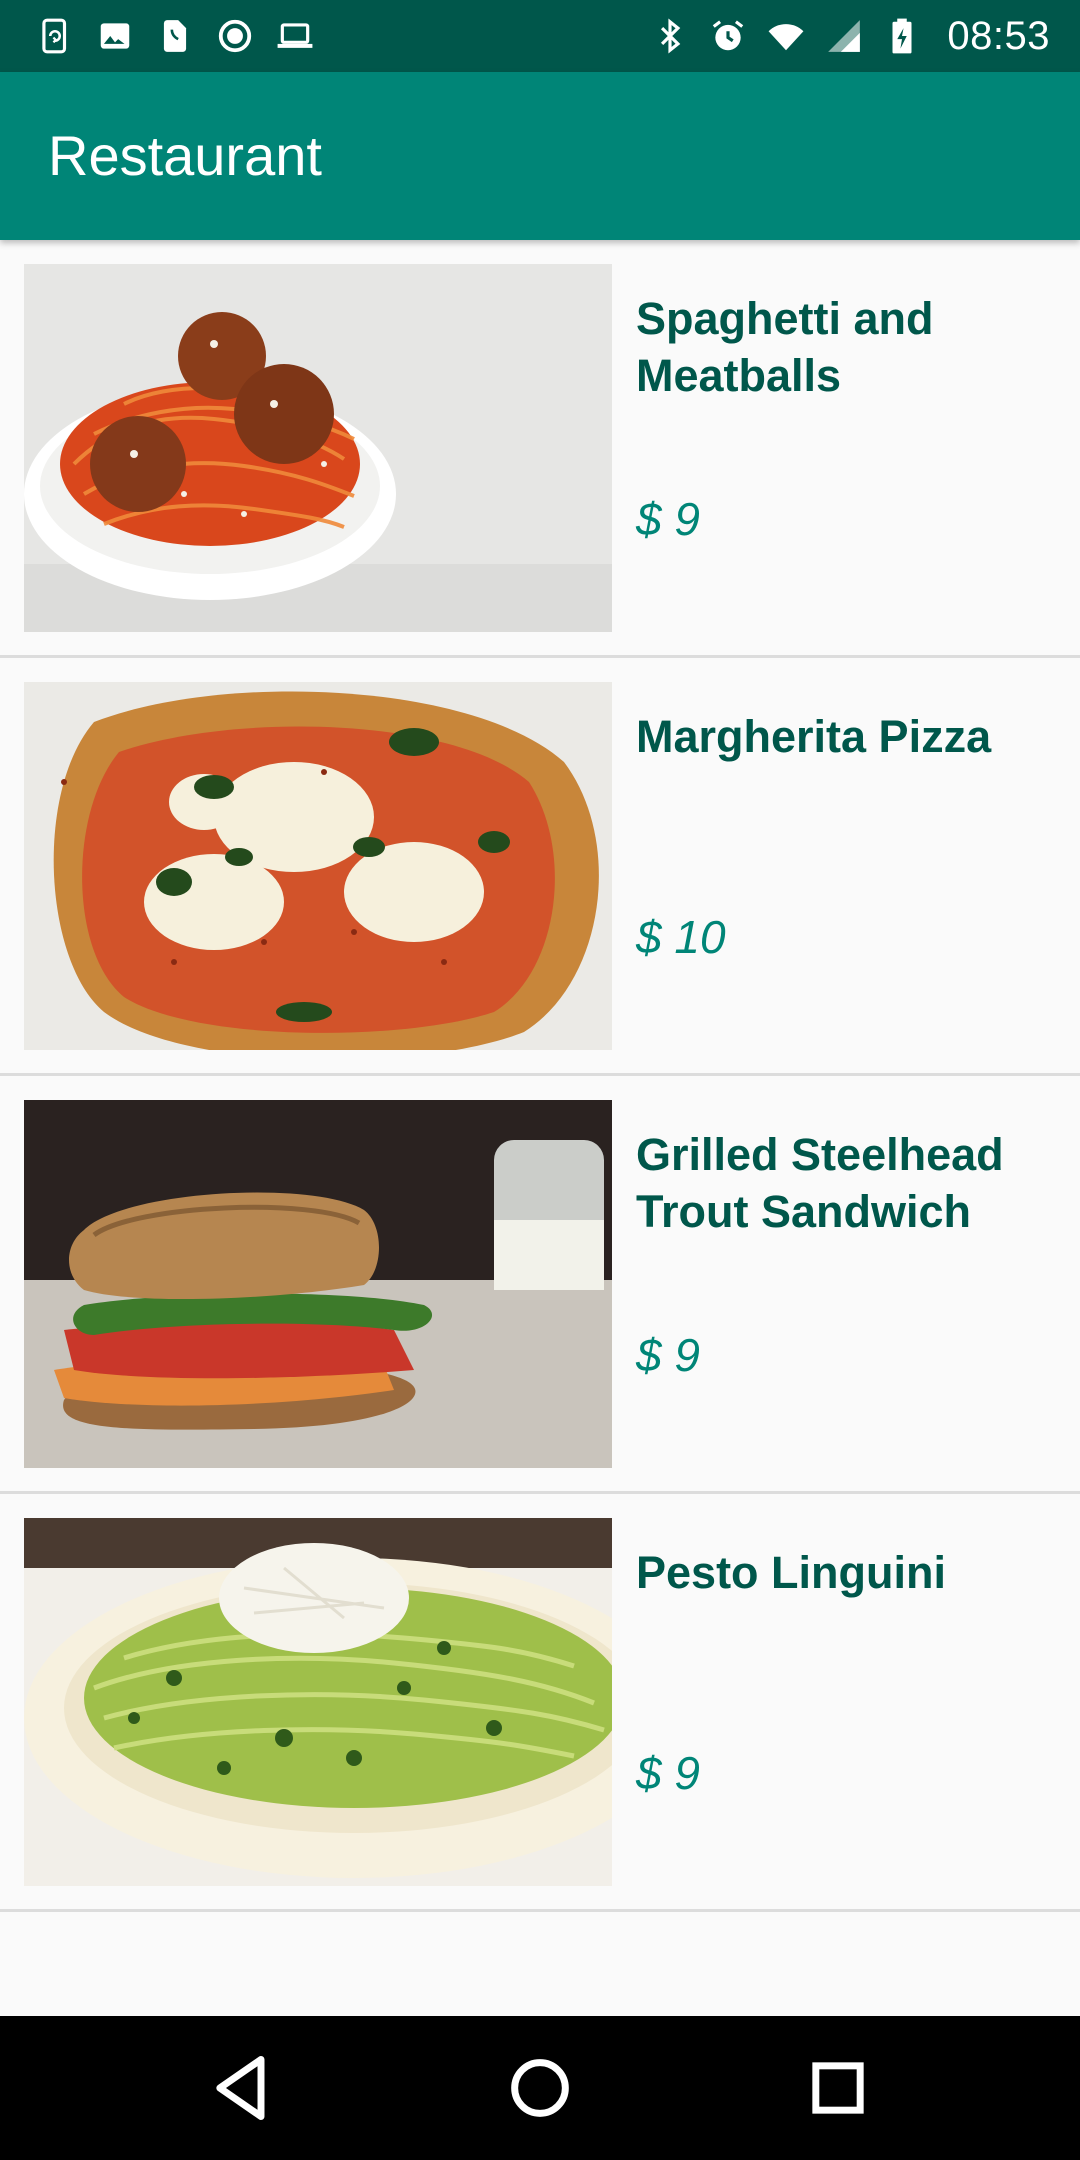  Describe the element at coordinates (670, 36) in the screenshot. I see `bluetooth-icon` at that location.